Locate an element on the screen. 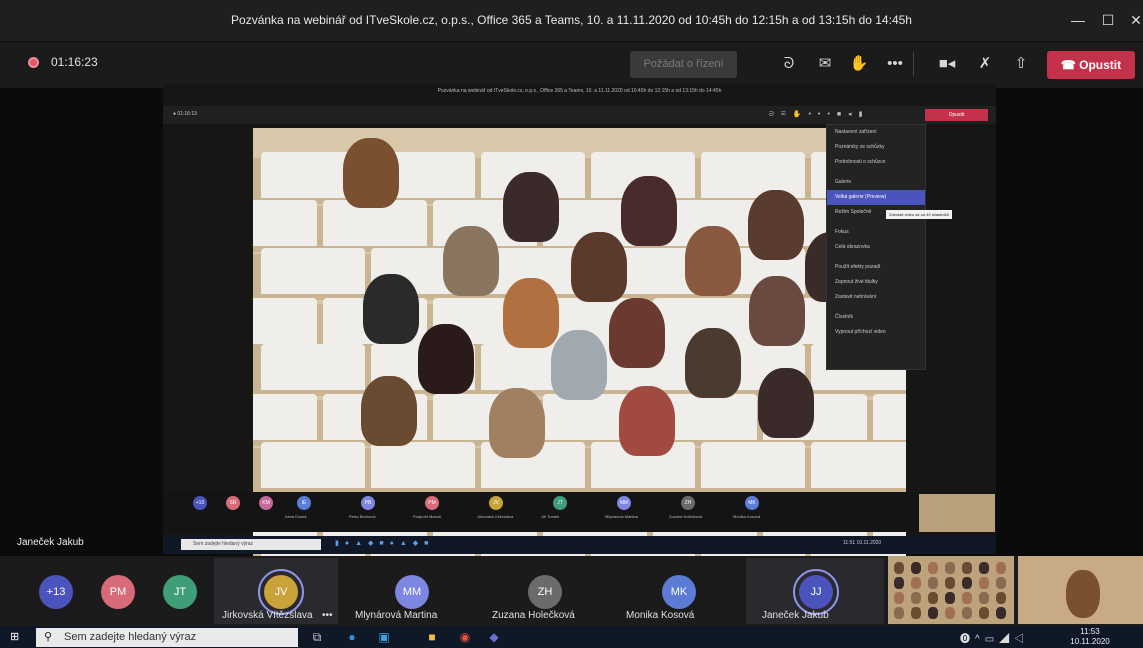 The width and height of the screenshot is (1143, 648). participant-avatar-jt: JT is located at coordinates (180, 592).